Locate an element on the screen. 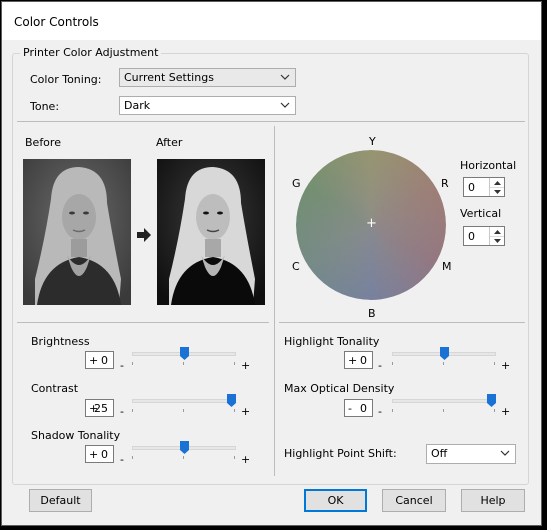  horizontal-value: 0 is located at coordinates (471, 187).